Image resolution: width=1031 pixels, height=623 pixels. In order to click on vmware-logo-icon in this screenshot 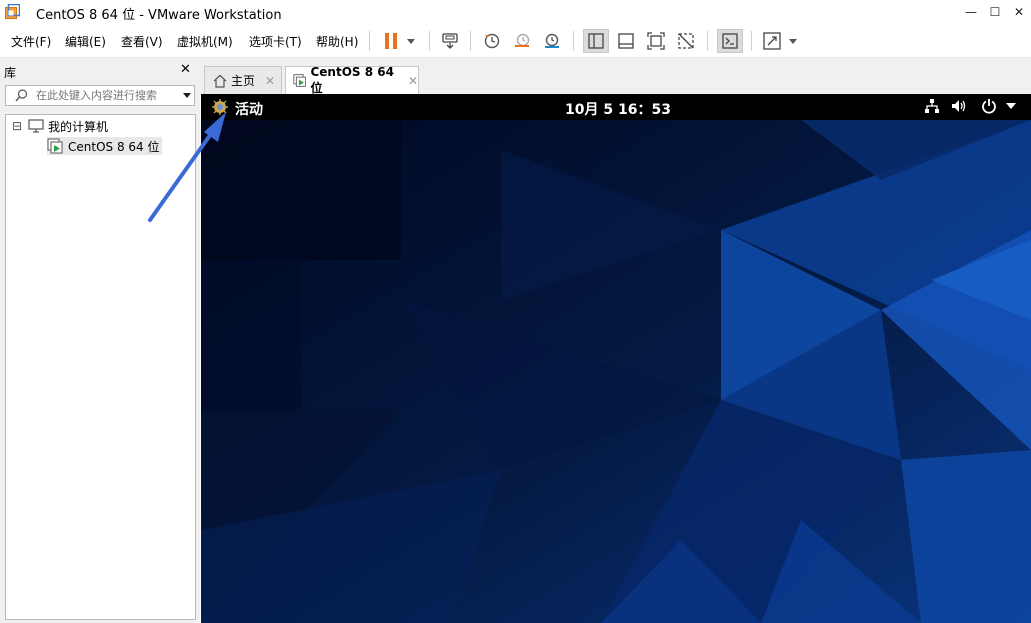, I will do `click(12, 11)`.